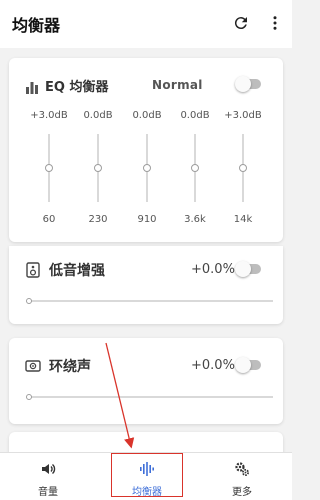 This screenshot has height=500, width=320. What do you see at coordinates (146, 285) in the screenshot?
I see `bass-boost-card: 低音增强 +0.0%` at bounding box center [146, 285].